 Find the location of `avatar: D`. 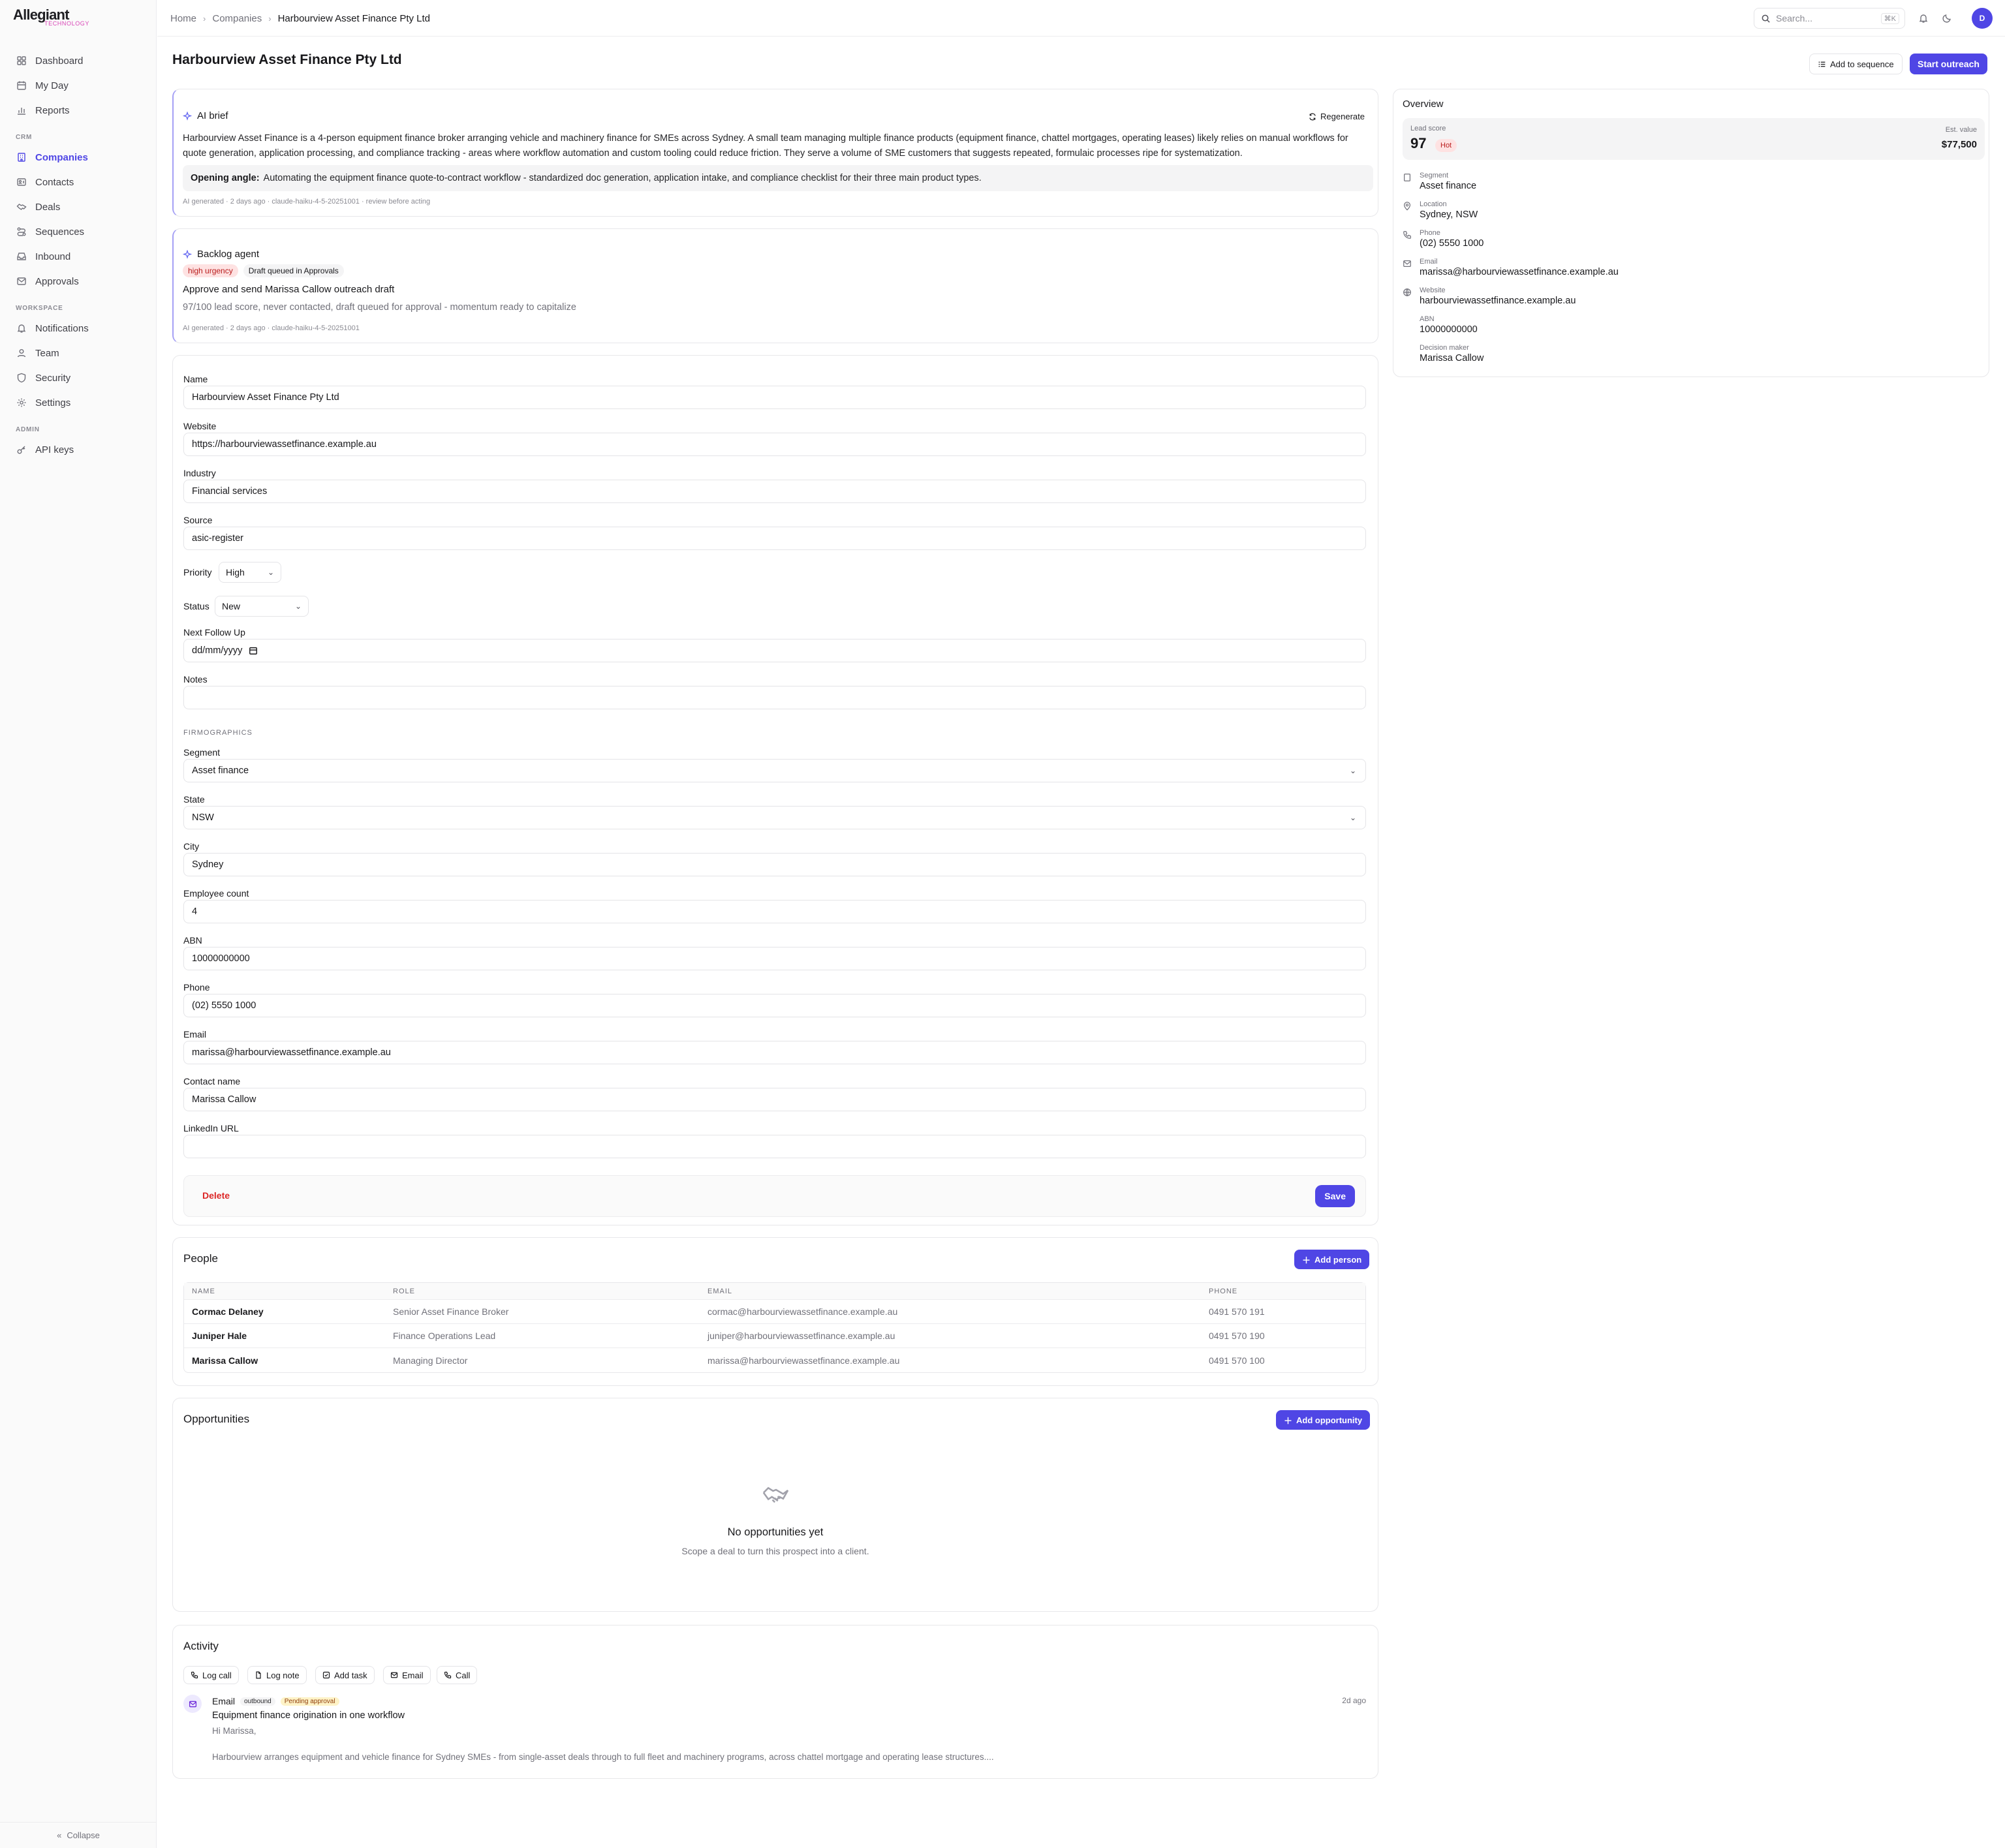

avatar: D is located at coordinates (1983, 19).